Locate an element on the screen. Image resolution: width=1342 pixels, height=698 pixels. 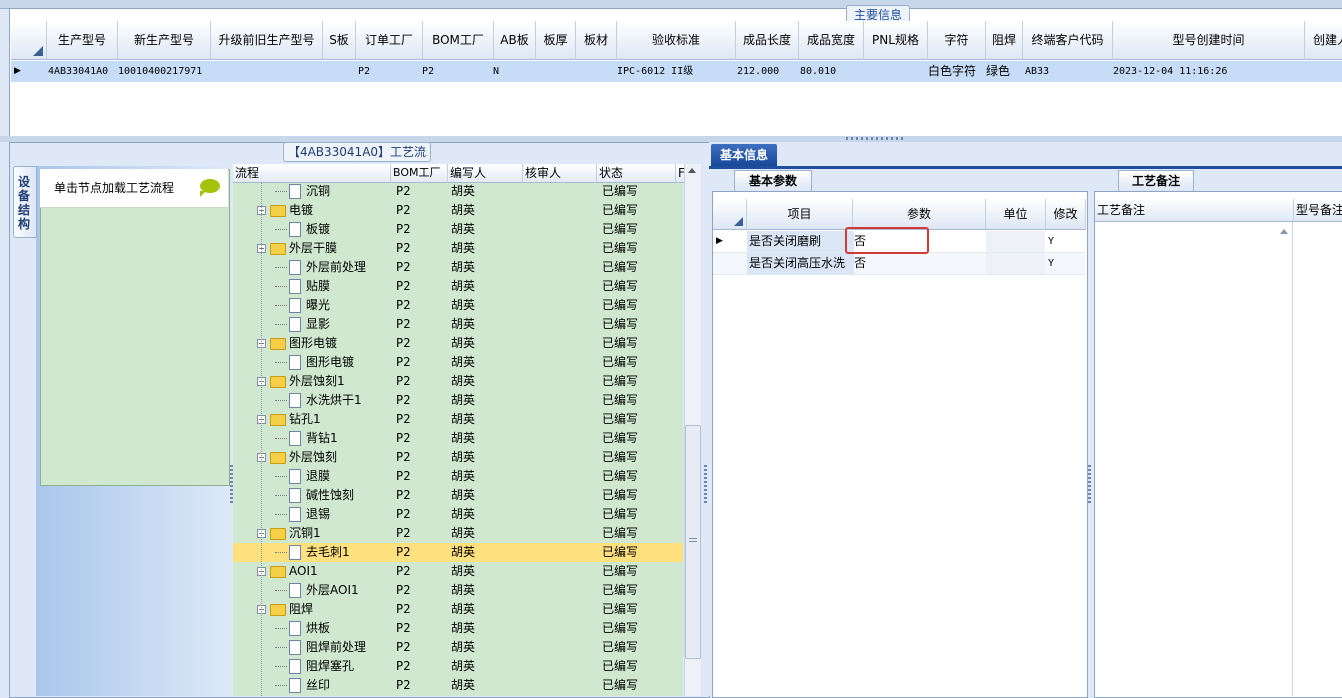
tree-row: − 外层干膜 P2 胡英 已编写 is located at coordinates (458, 248).